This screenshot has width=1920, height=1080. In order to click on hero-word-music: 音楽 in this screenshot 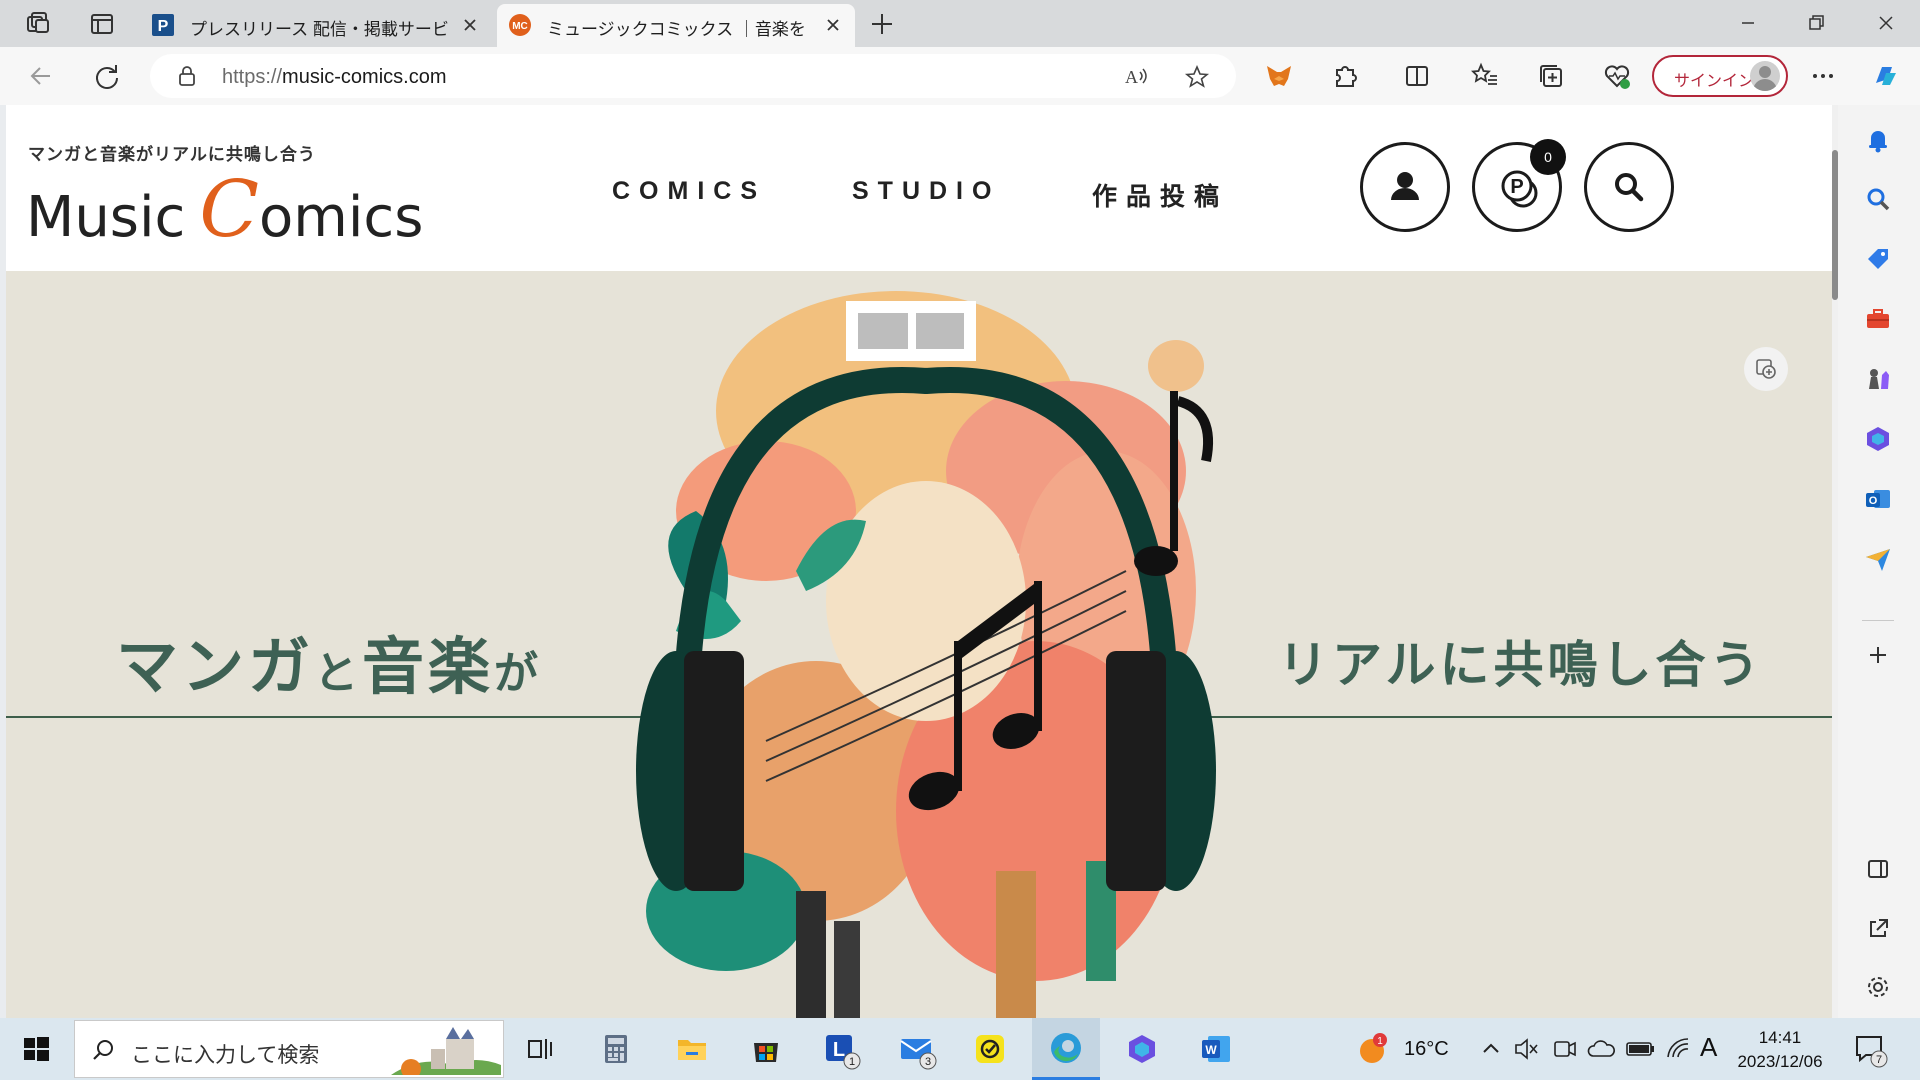, I will do `click(428, 667)`.